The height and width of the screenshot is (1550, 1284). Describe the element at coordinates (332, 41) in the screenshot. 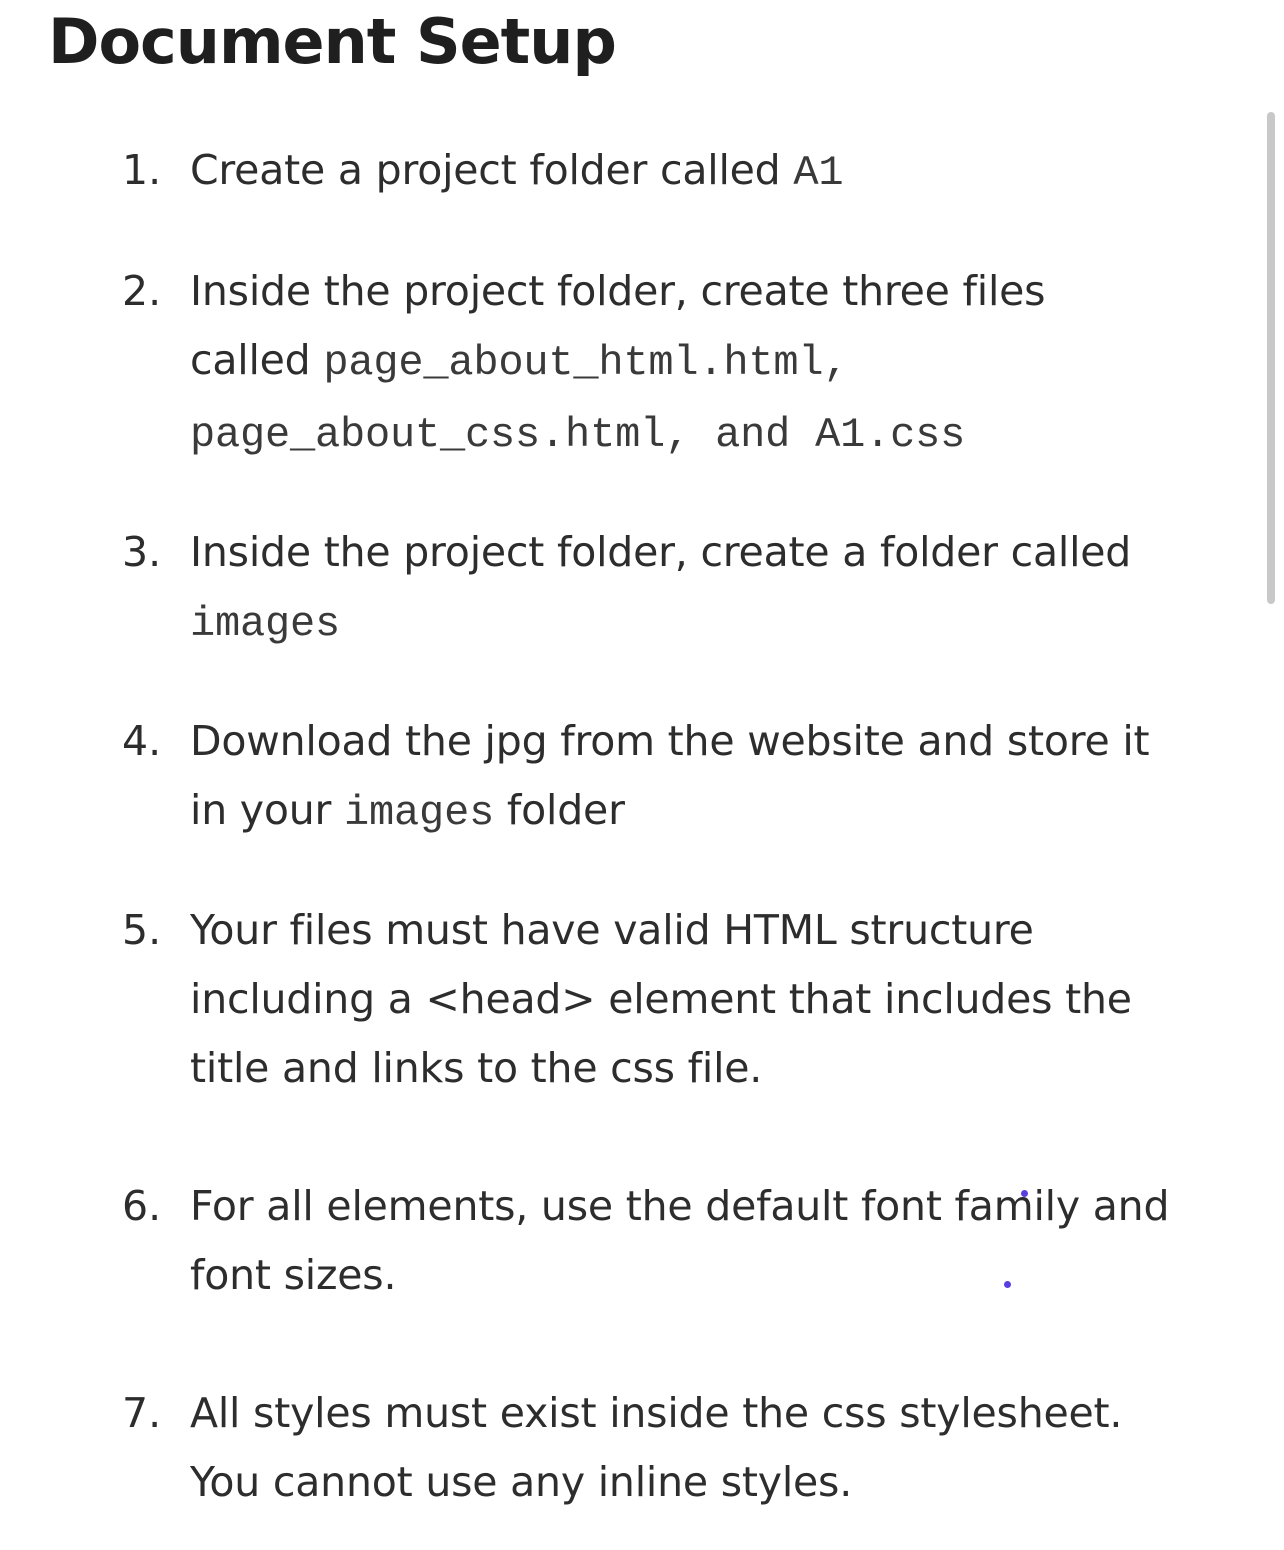

I see `page-title: Document Setup` at that location.